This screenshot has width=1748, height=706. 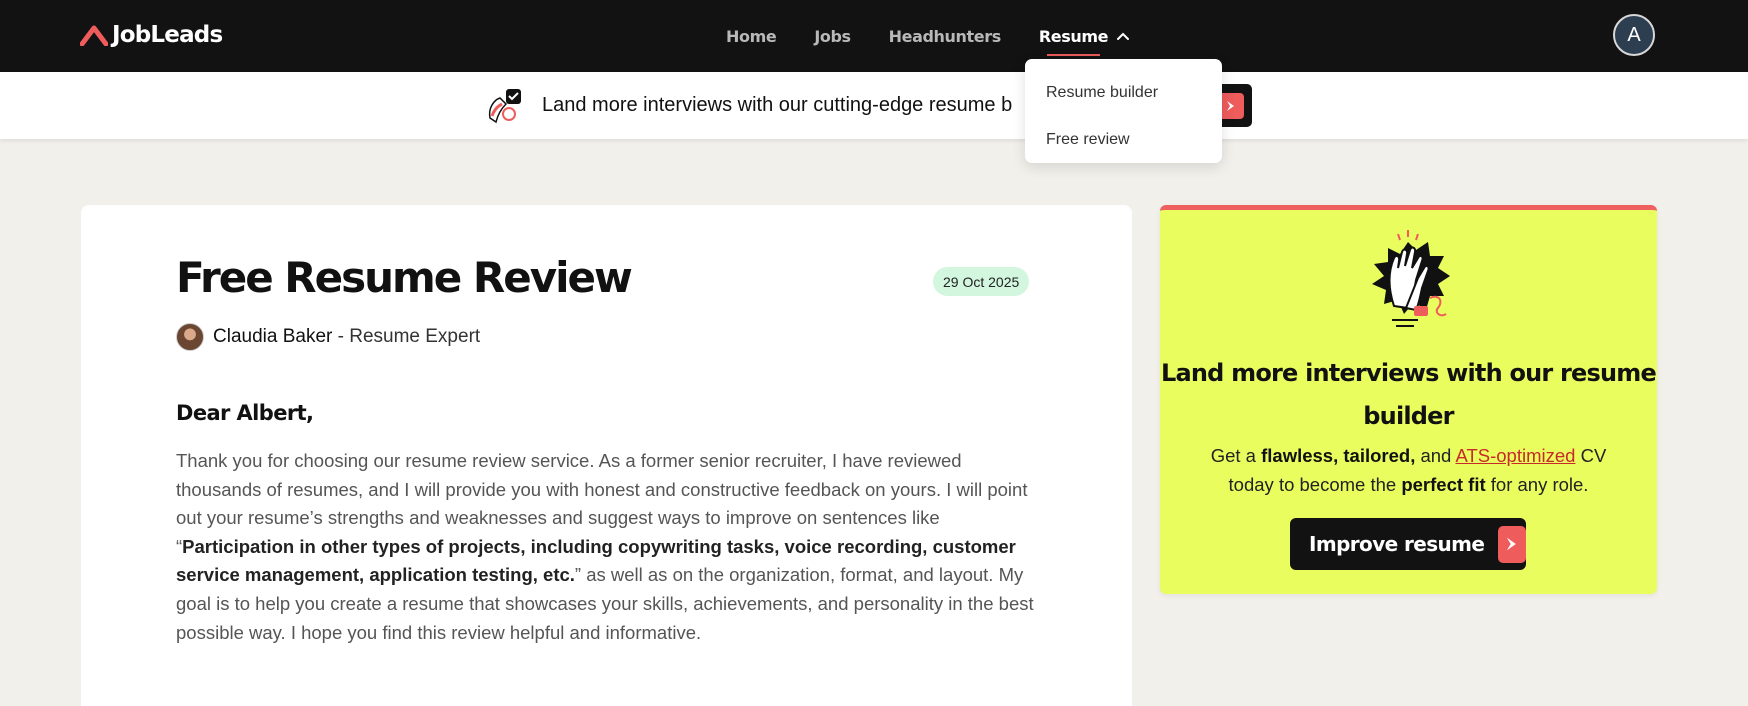 I want to click on author-name: Claudia Baker, so click(x=273, y=336).